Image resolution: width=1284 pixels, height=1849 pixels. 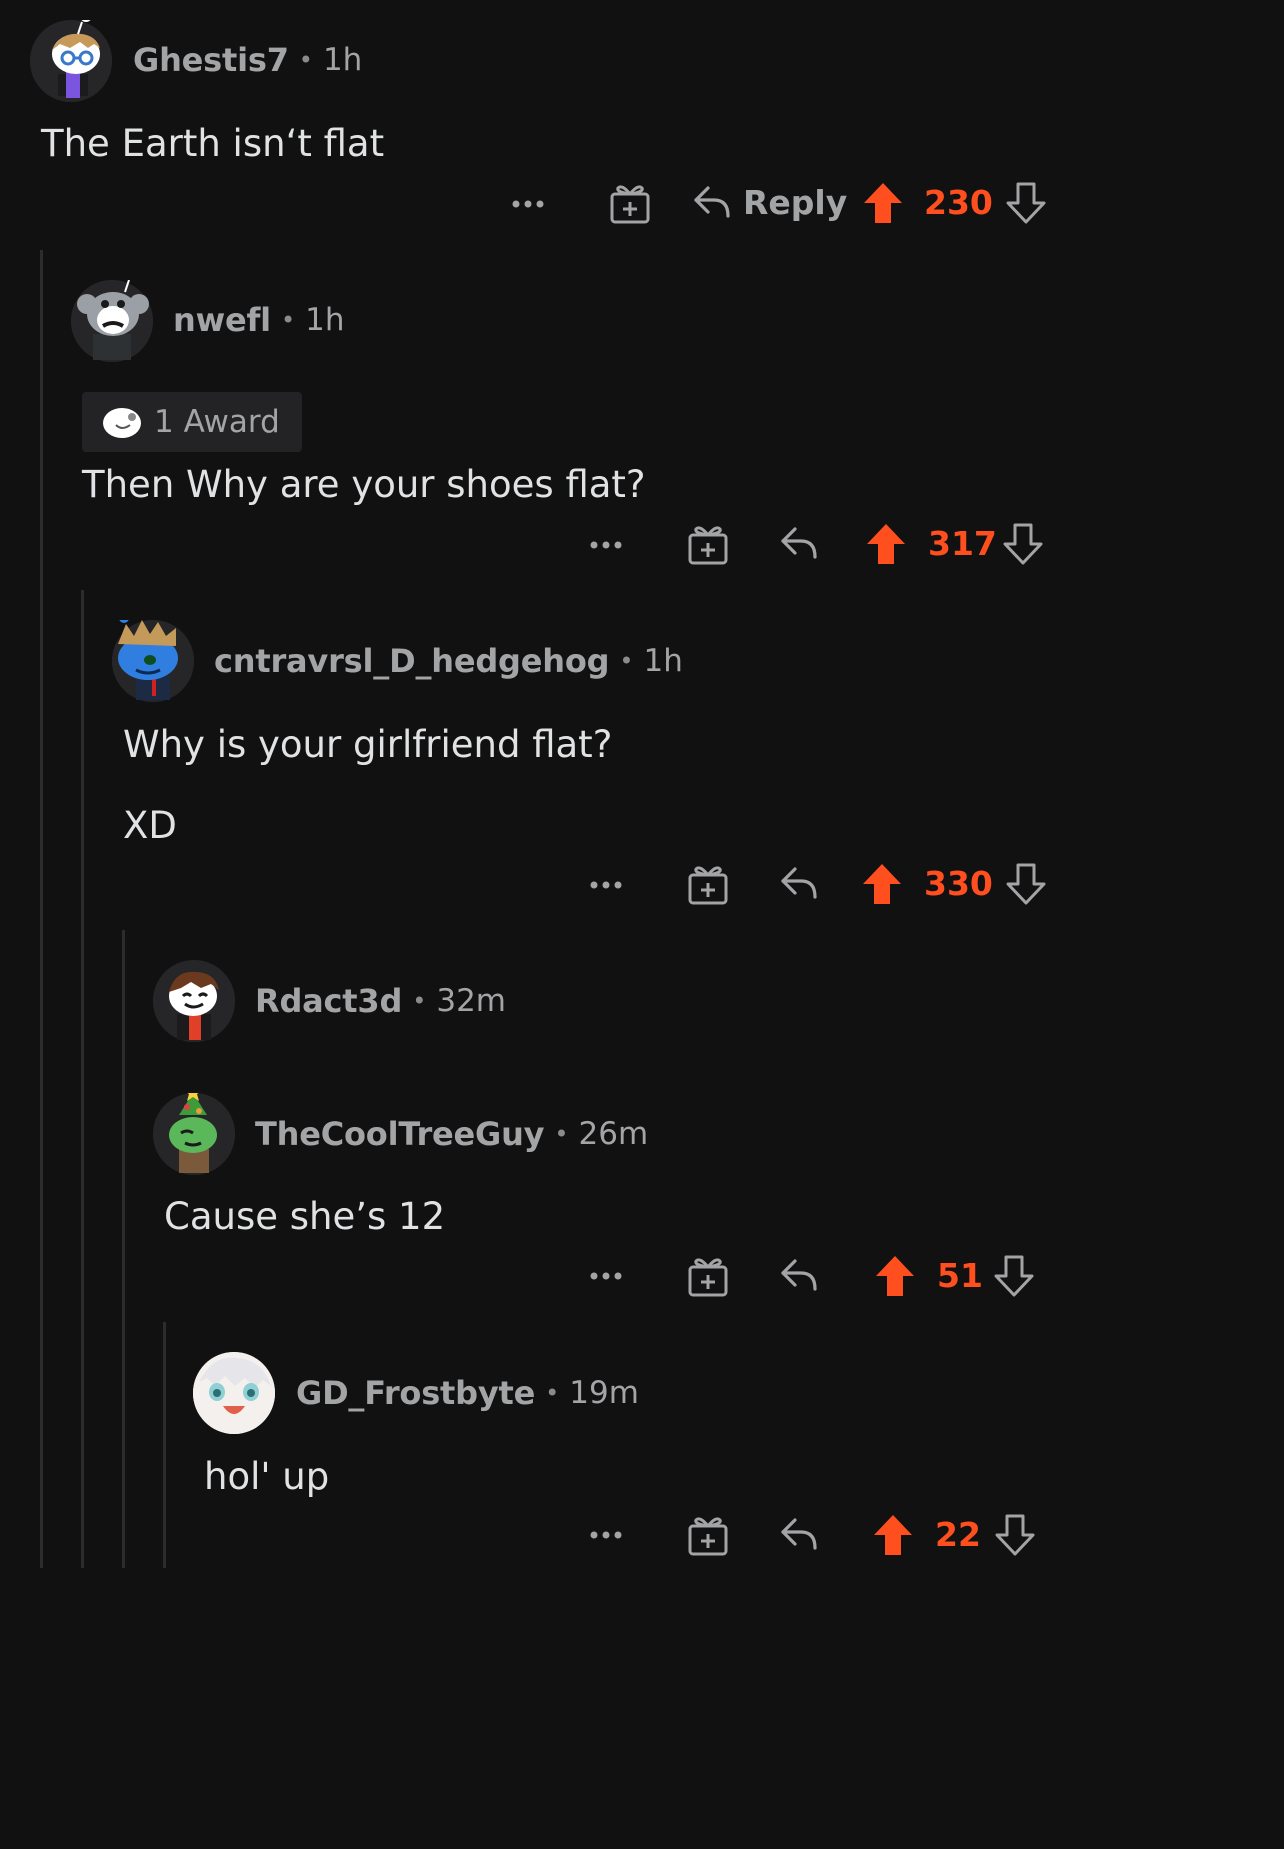 I want to click on comment-meta: Rdact3d • 32m, so click(x=380, y=1001).